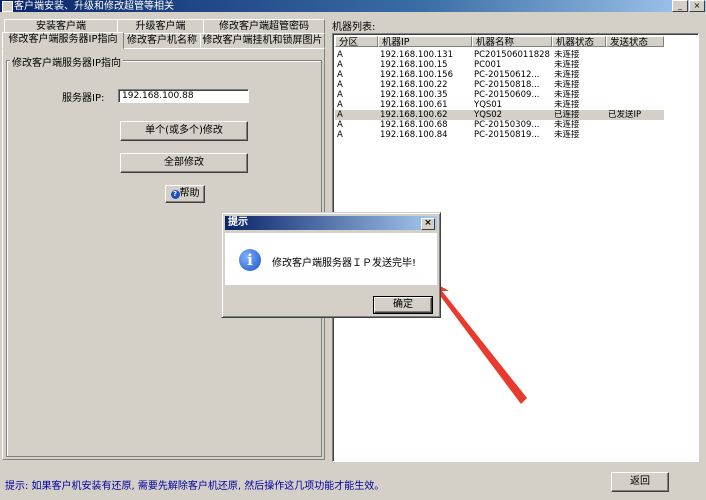 The height and width of the screenshot is (500, 706). What do you see at coordinates (414, 135) in the screenshot?
I see `cell-ip: 192.168.100.84` at bounding box center [414, 135].